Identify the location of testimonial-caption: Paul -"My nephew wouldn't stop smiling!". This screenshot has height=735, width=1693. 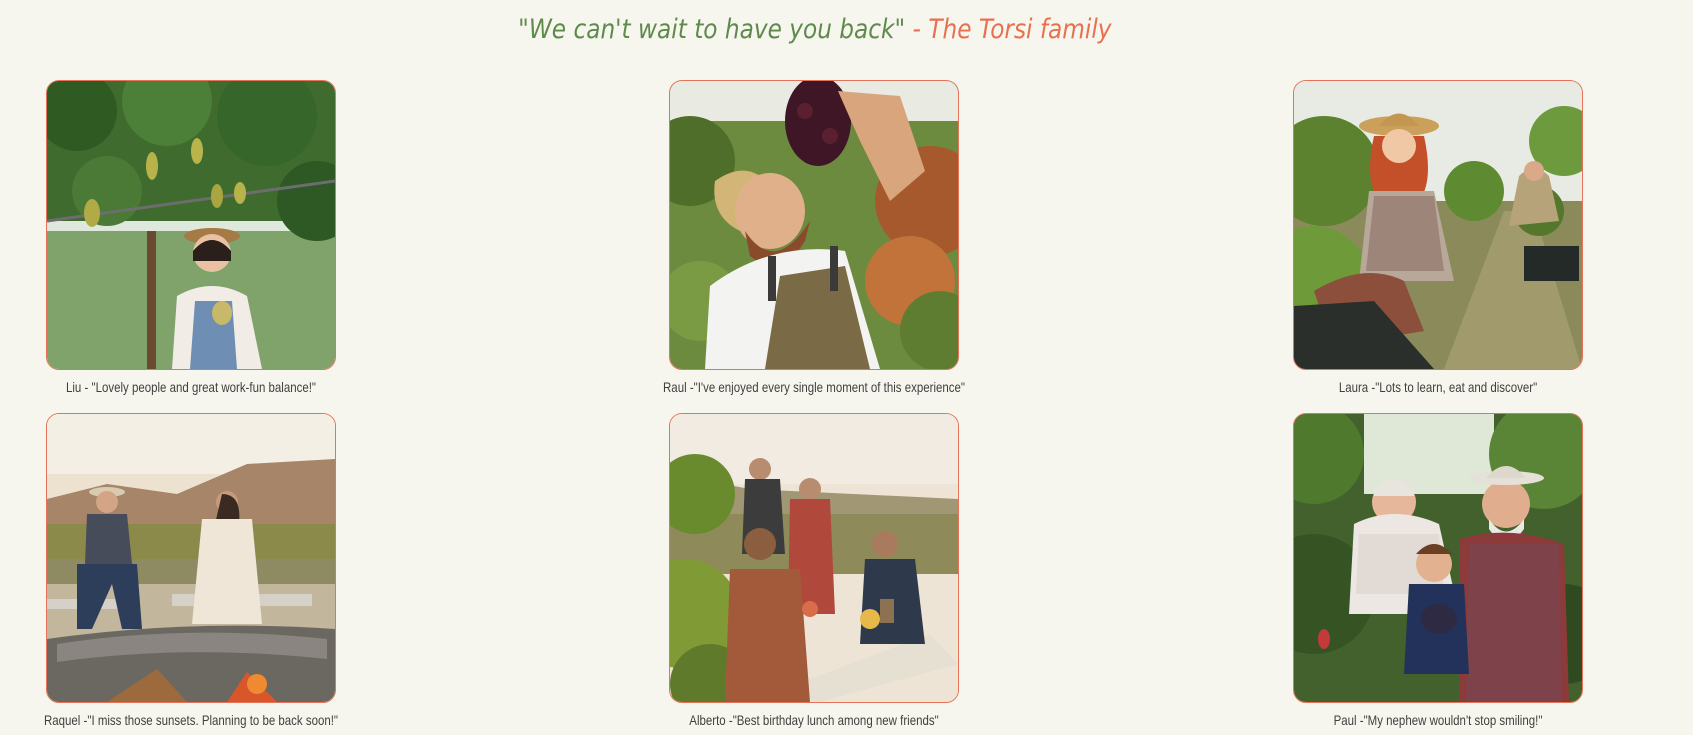
(1438, 720).